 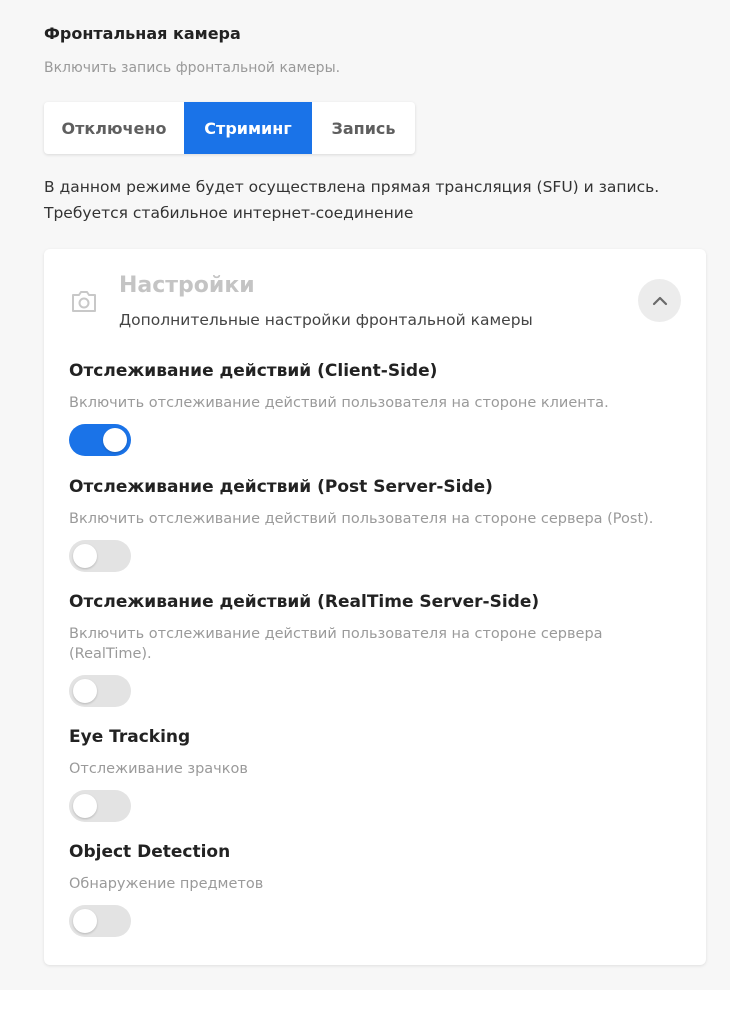 I want to click on chevron-up-icon, so click(x=659, y=300).